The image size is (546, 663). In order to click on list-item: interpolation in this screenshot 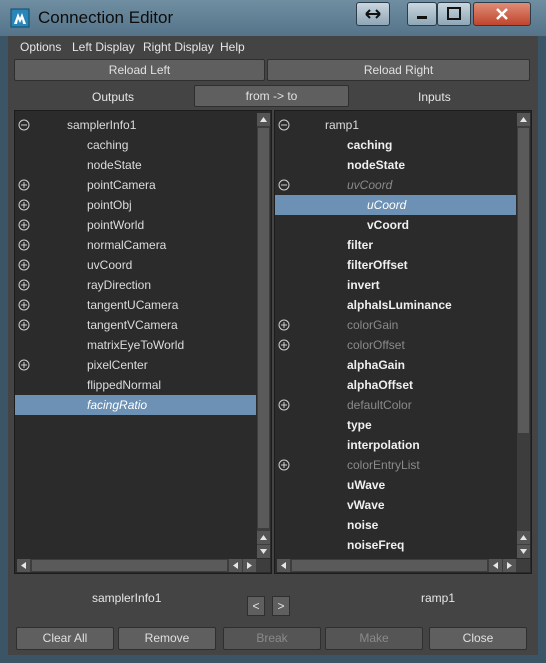, I will do `click(395, 445)`.